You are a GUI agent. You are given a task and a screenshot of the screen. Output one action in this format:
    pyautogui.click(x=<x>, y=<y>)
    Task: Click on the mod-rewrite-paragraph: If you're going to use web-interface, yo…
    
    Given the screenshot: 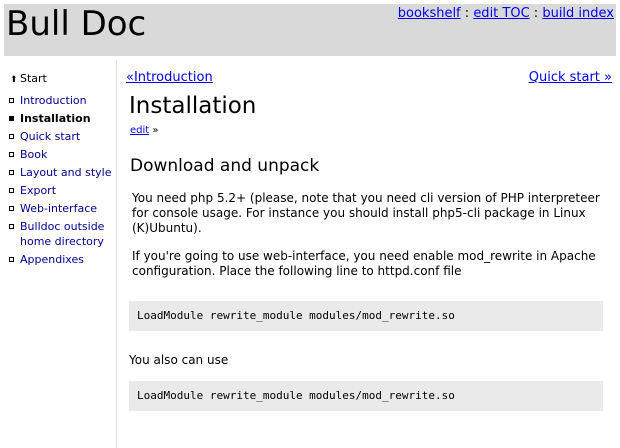 What is the action you would take?
    pyautogui.click(x=364, y=263)
    